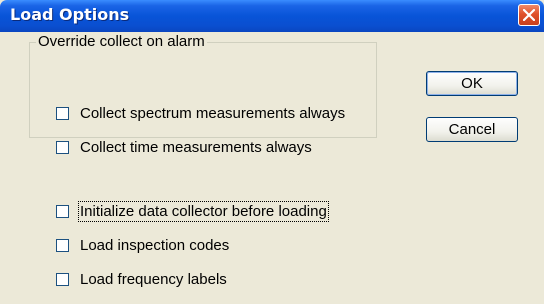 The width and height of the screenshot is (544, 304). What do you see at coordinates (472, 83) in the screenshot?
I see `ok-button: OK` at bounding box center [472, 83].